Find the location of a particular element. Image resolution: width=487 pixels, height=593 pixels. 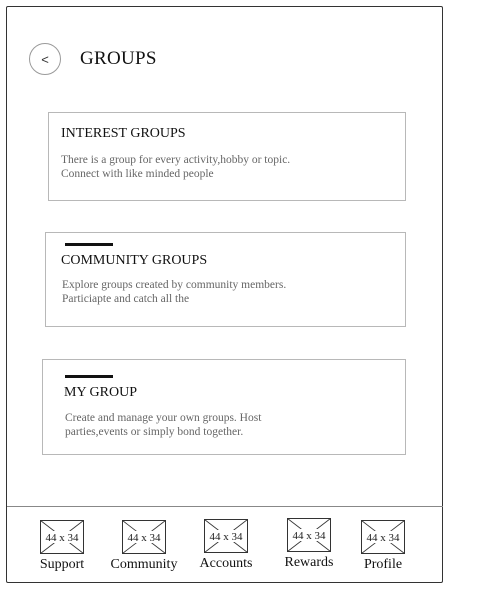

nav-label: Accounts is located at coordinates (226, 563).